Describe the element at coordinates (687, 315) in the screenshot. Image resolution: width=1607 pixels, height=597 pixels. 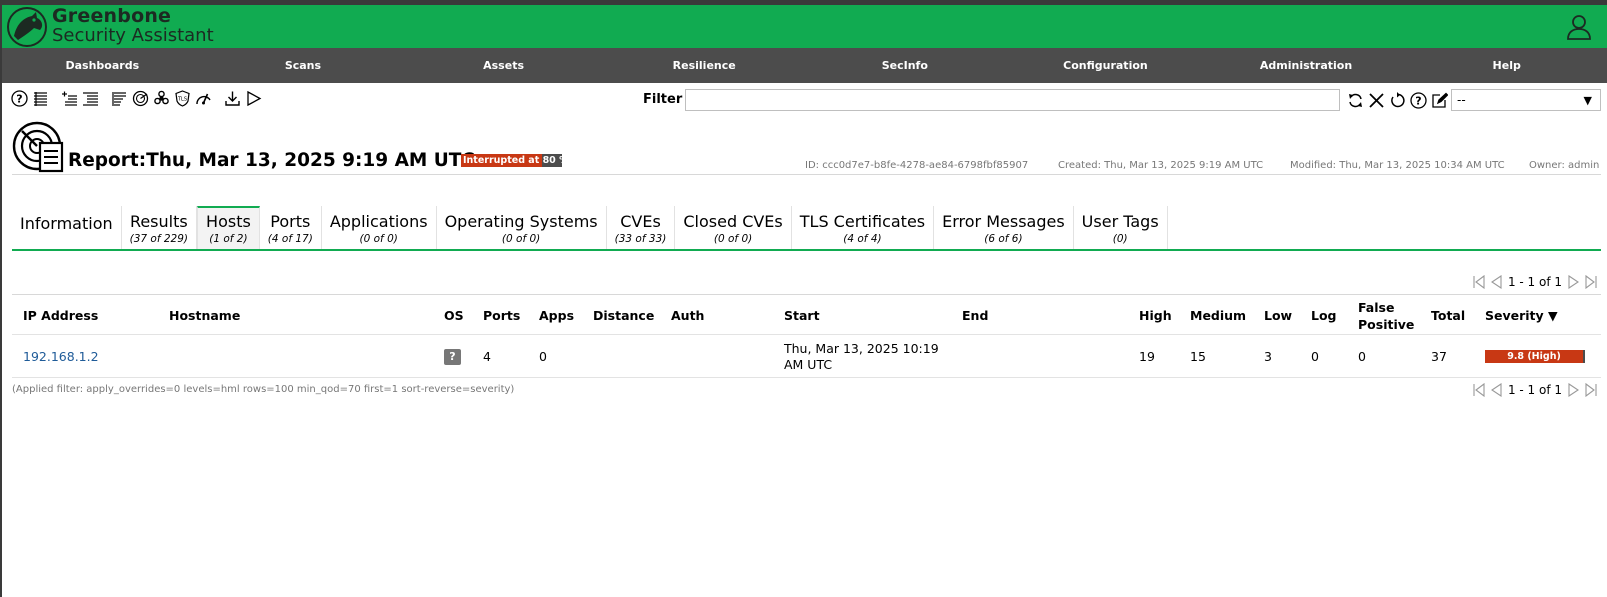
I see `col-auth: Auth` at that location.